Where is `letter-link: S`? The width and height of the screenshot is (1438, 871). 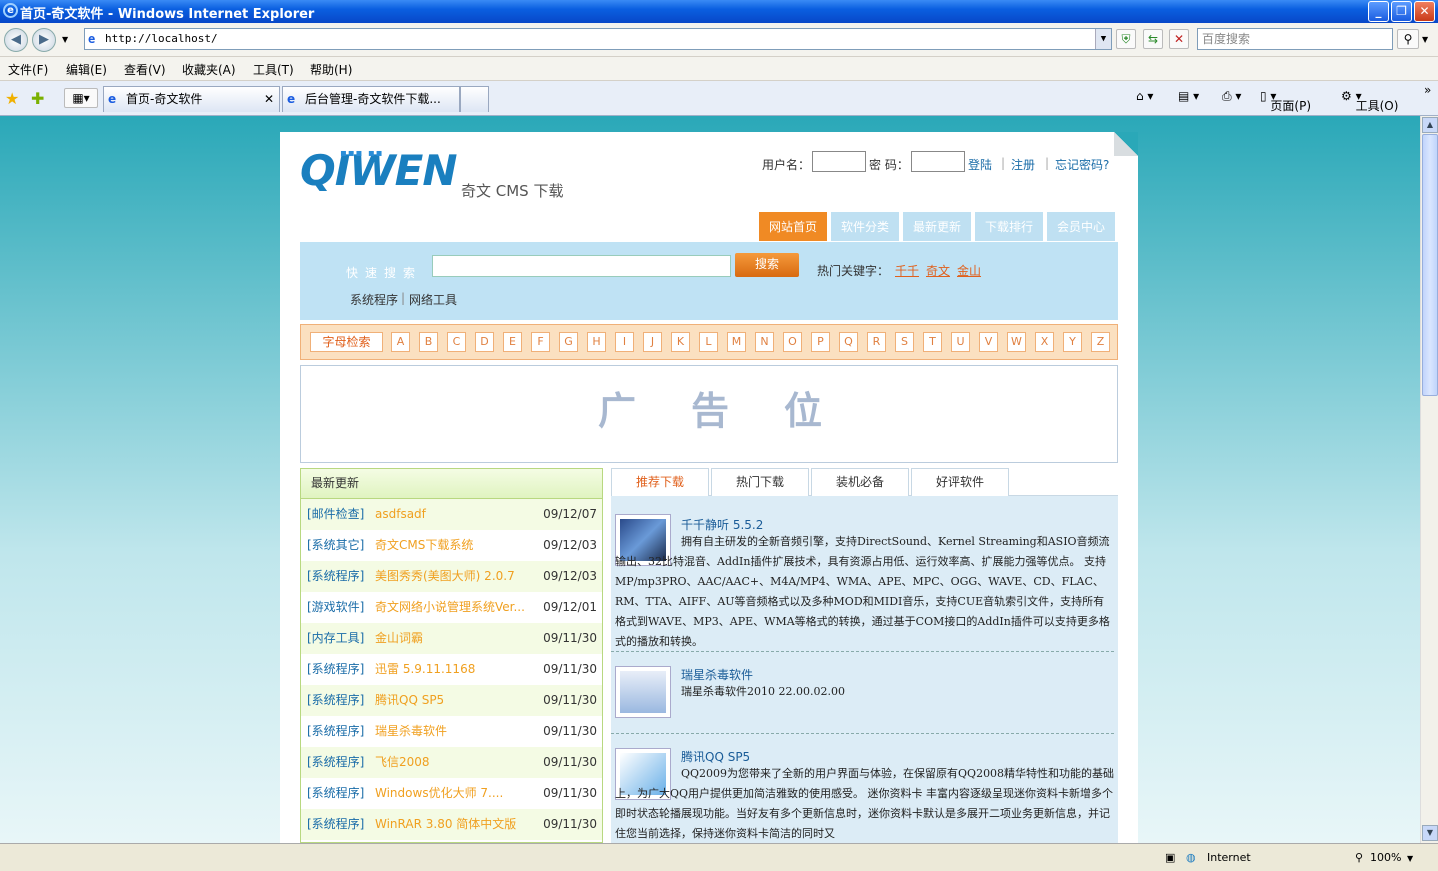
letter-link: S is located at coordinates (904, 342).